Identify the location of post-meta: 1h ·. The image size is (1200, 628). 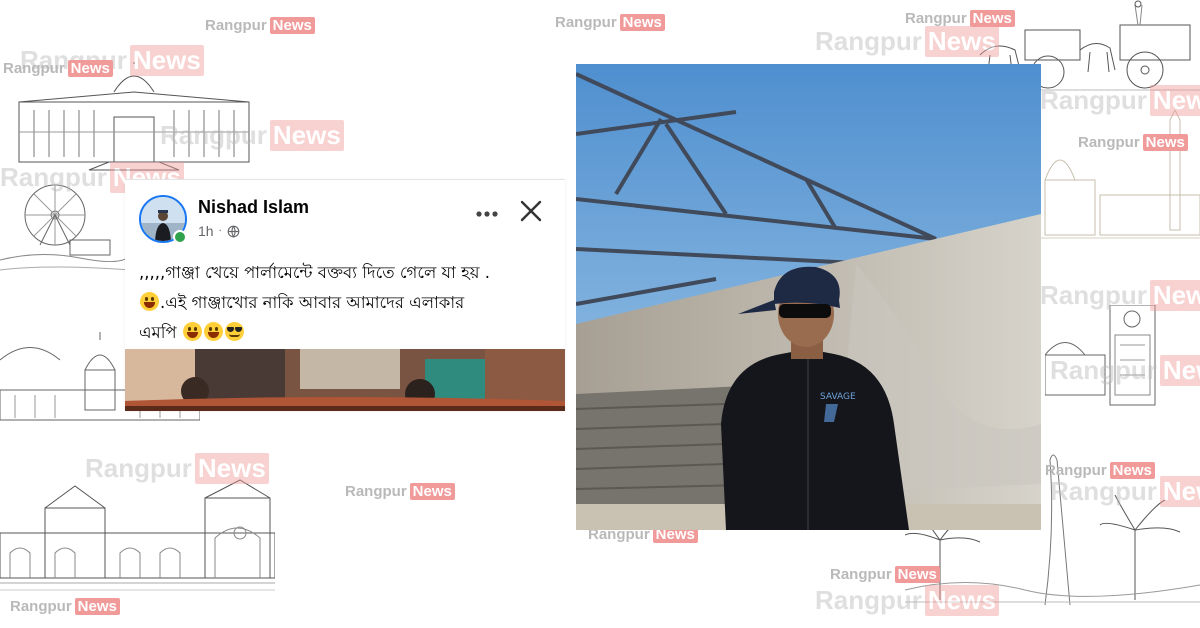
(219, 231).